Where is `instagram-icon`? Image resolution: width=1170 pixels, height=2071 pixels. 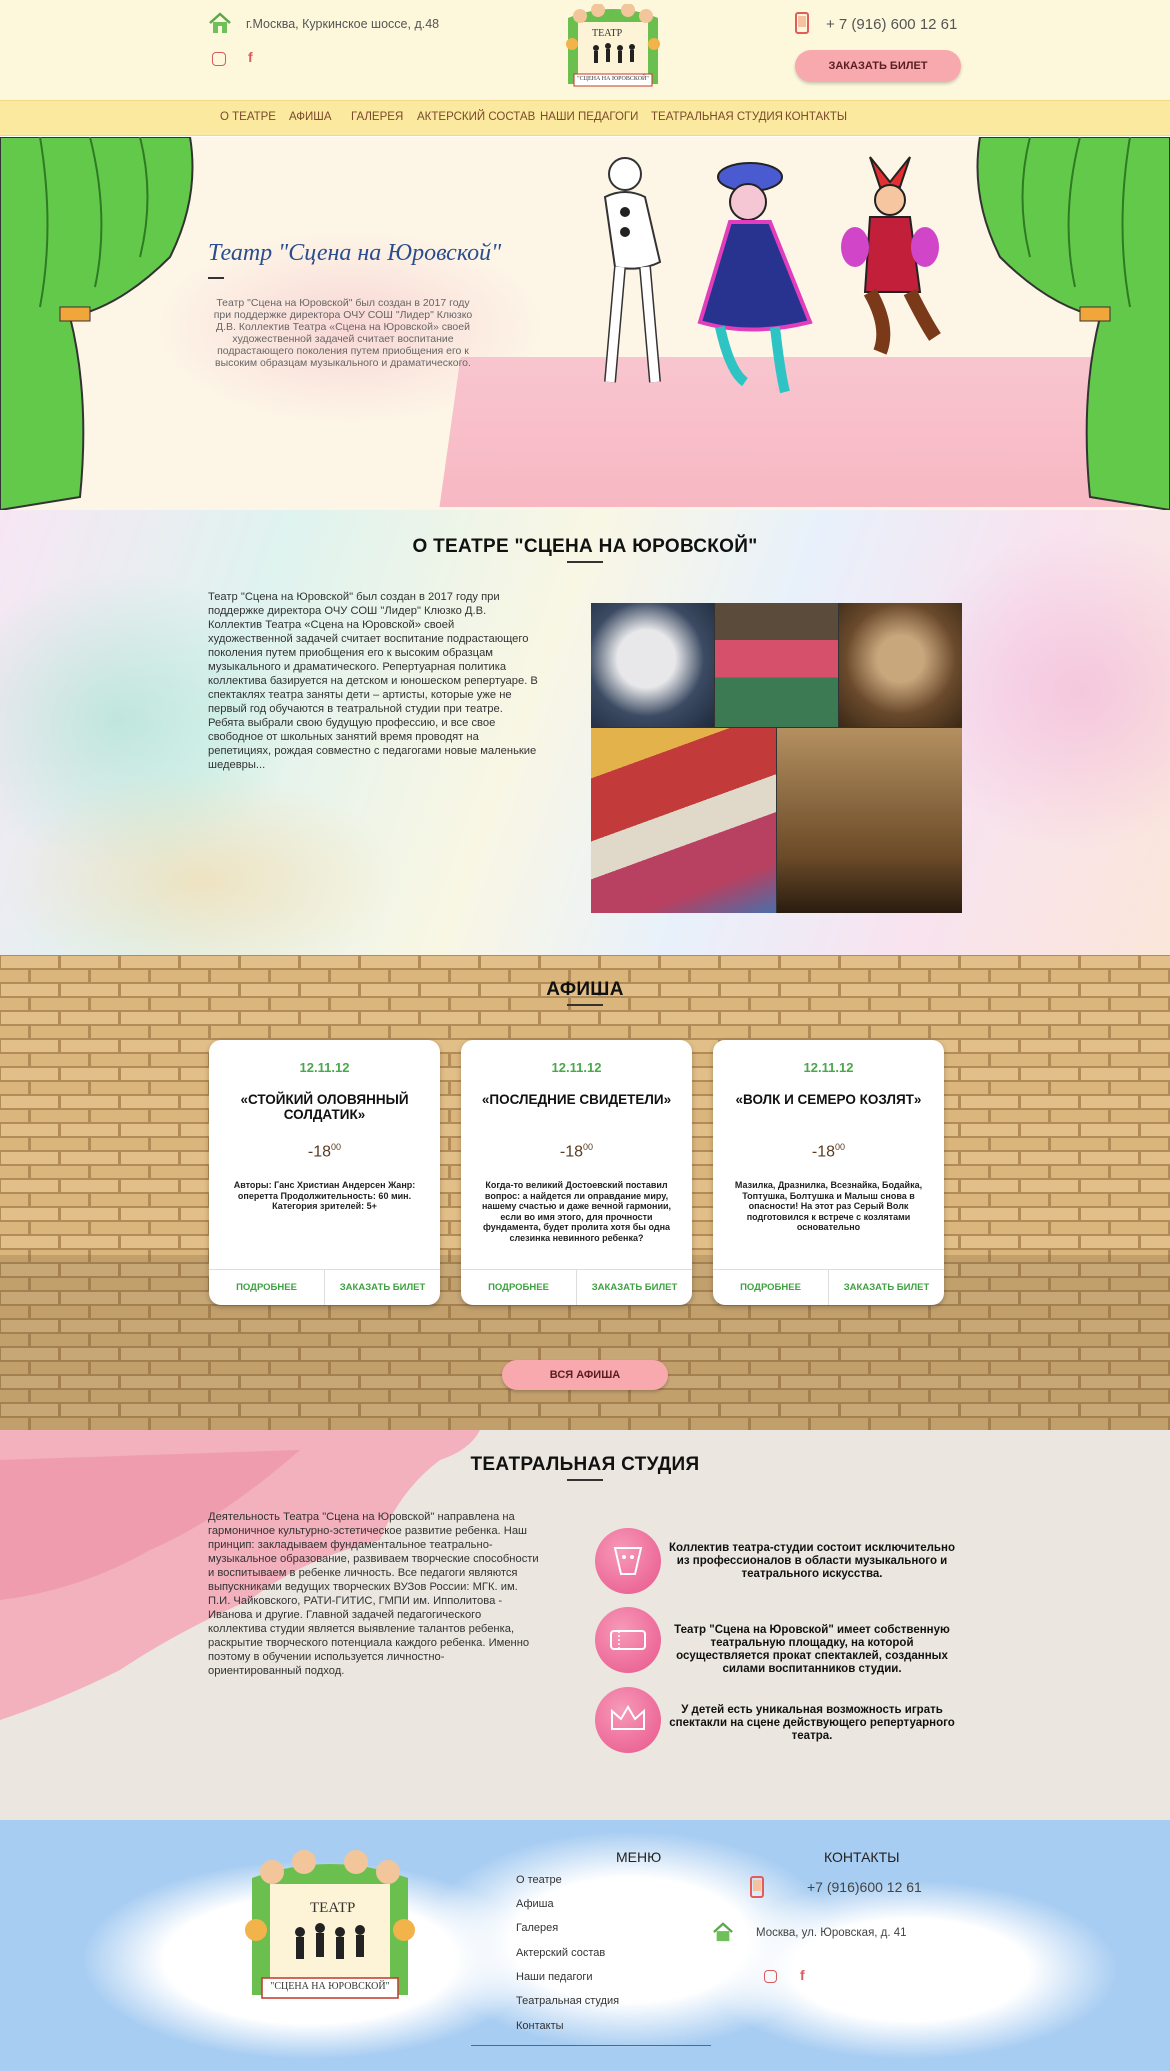
instagram-icon is located at coordinates (219, 59).